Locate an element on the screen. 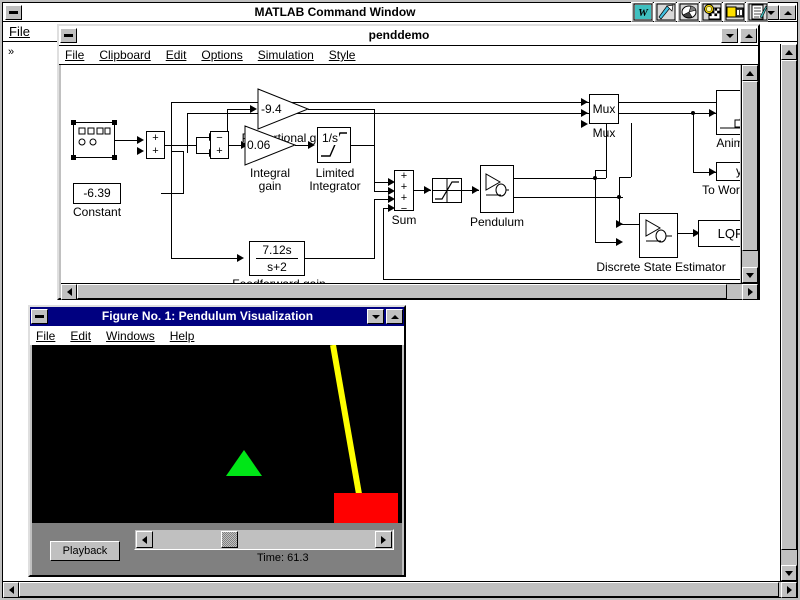  simulink-icon is located at coordinates (665, 12).